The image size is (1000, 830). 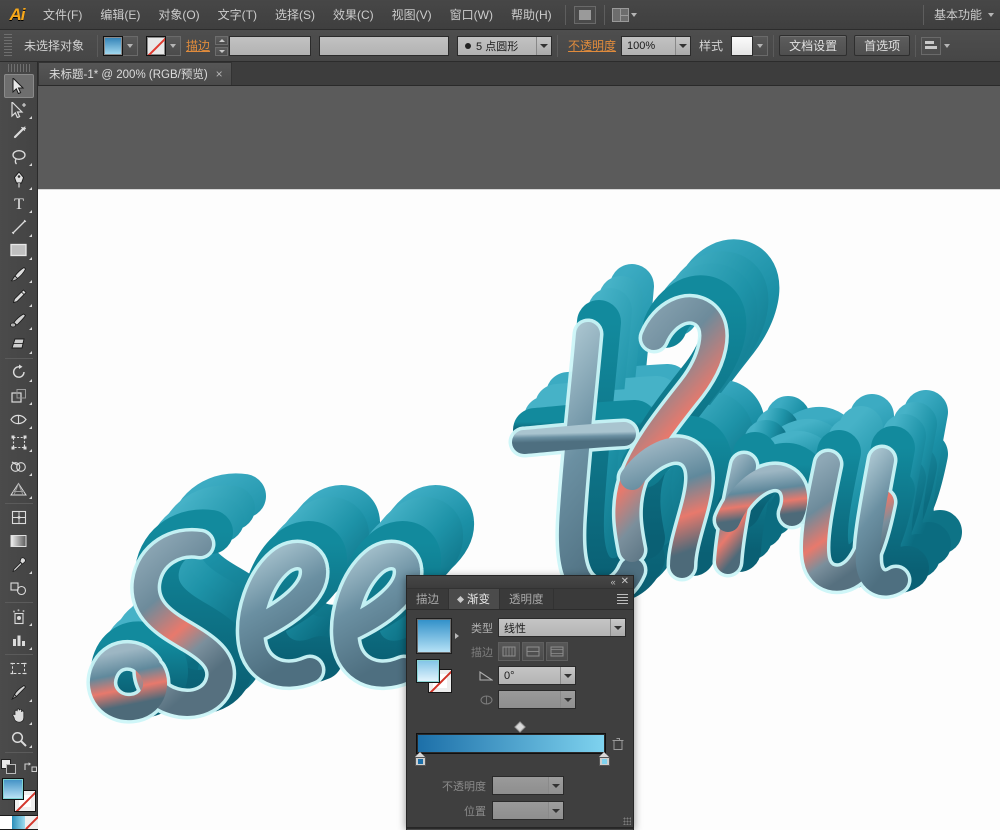 What do you see at coordinates (18, 823) in the screenshot?
I see `color-mode-gradient-icon` at bounding box center [18, 823].